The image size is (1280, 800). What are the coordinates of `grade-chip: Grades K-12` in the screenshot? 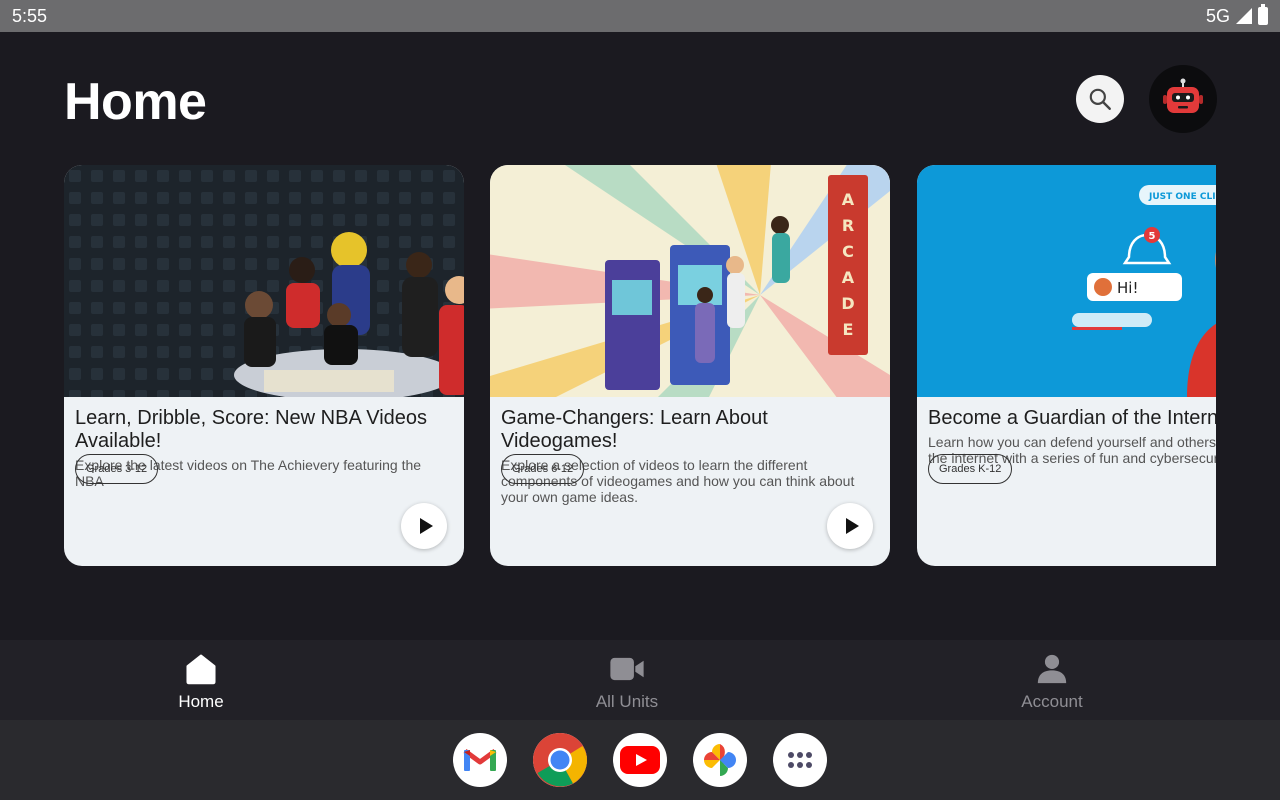 It's located at (970, 469).